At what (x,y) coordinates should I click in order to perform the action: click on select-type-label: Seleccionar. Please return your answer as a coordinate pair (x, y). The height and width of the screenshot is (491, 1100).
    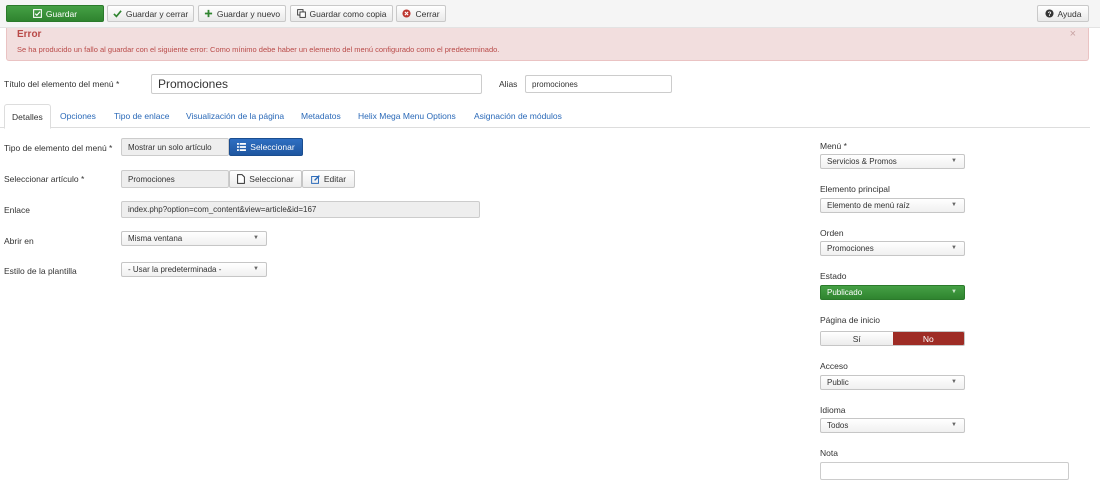
    Looking at the image, I should click on (272, 147).